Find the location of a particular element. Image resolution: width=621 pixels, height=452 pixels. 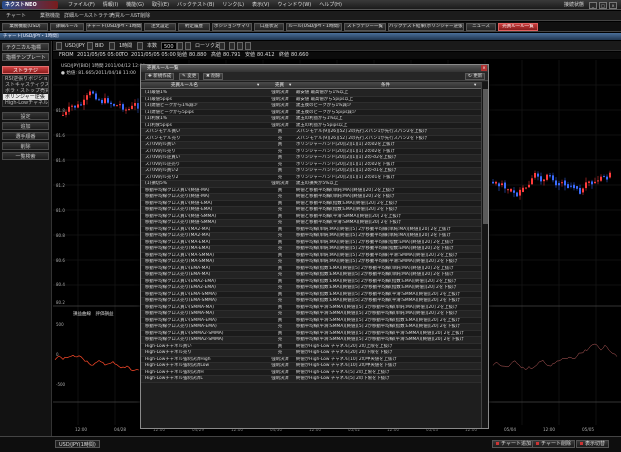

minimize-icon: _ is located at coordinates (593, 5).